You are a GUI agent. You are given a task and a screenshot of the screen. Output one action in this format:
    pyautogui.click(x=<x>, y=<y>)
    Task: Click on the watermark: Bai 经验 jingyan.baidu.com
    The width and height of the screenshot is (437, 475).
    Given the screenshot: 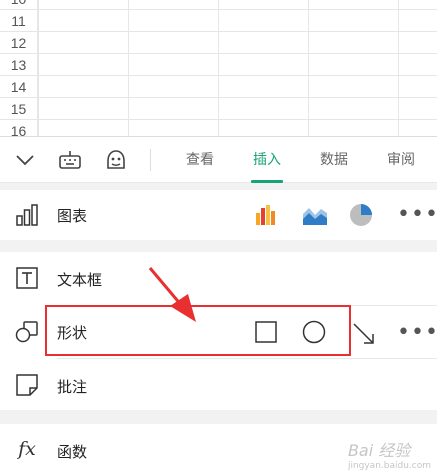 What is the action you would take?
    pyautogui.click(x=389, y=454)
    